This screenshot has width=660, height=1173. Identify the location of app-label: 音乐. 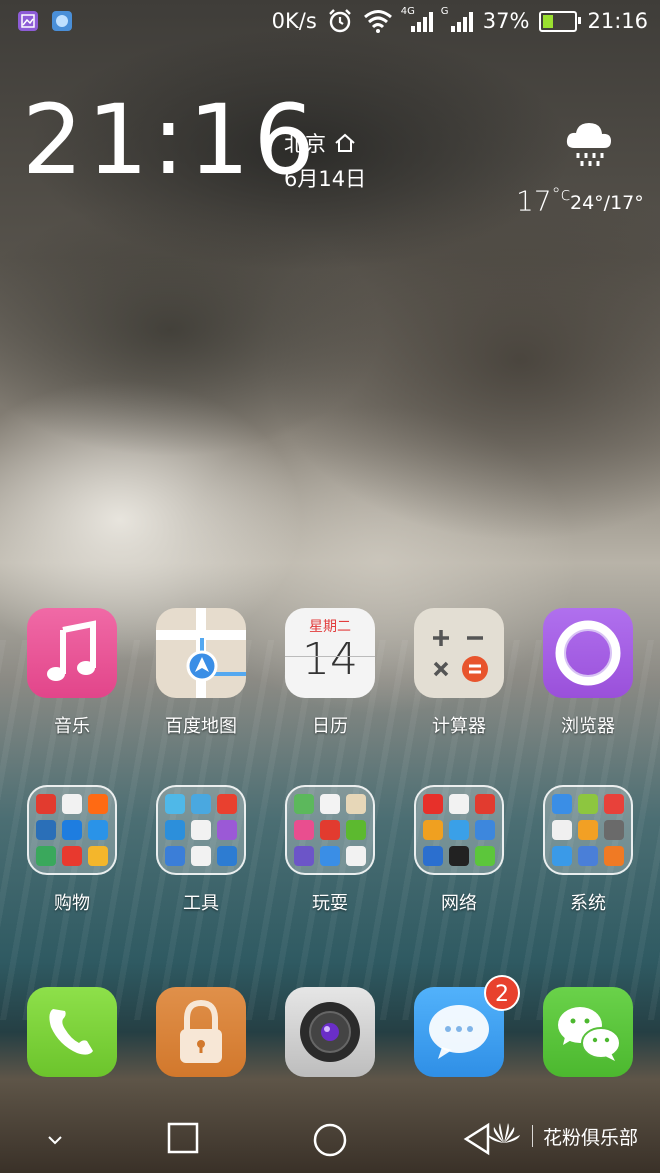
(72, 726).